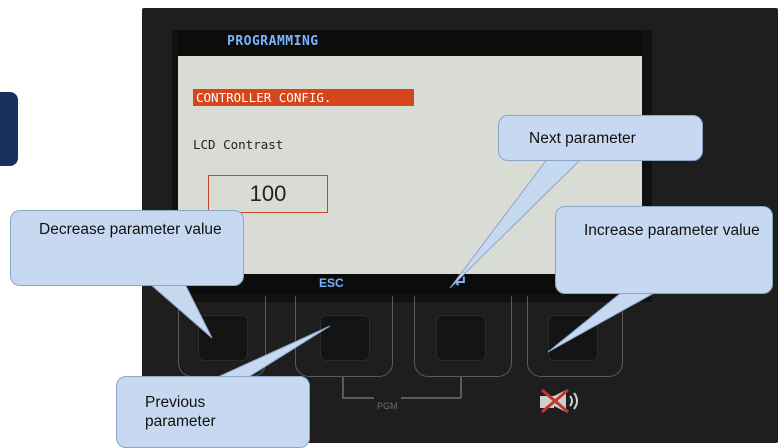  I want to click on callout-previous: Previous parameter, so click(213, 412).